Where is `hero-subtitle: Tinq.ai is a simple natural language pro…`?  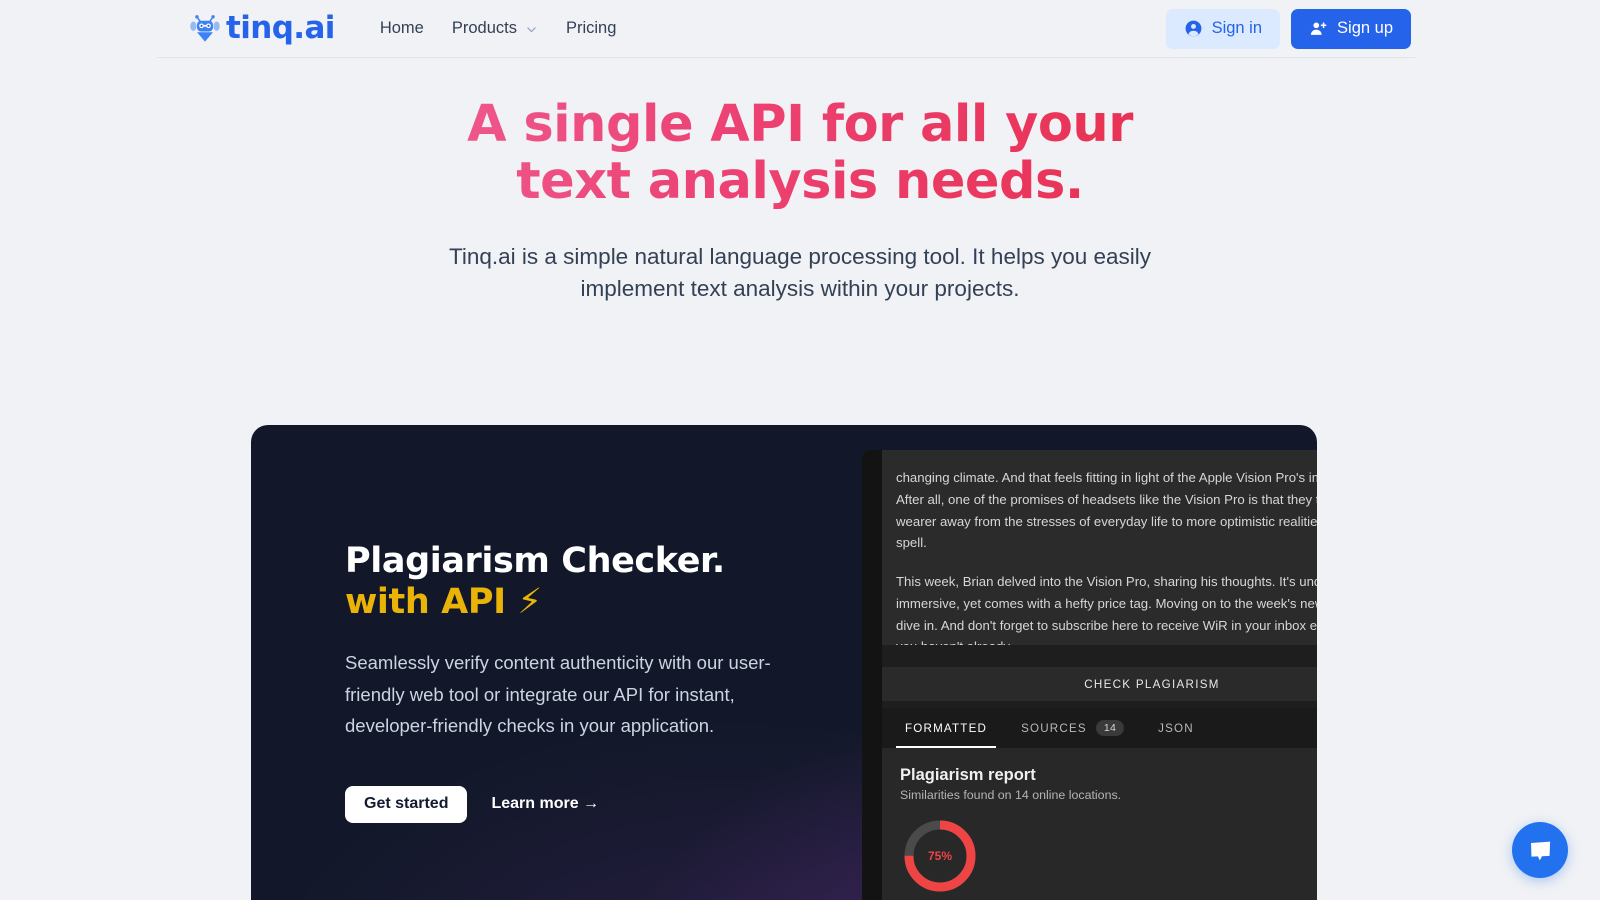
hero-subtitle: Tinq.ai is a simple natural language pro… is located at coordinates (800, 273).